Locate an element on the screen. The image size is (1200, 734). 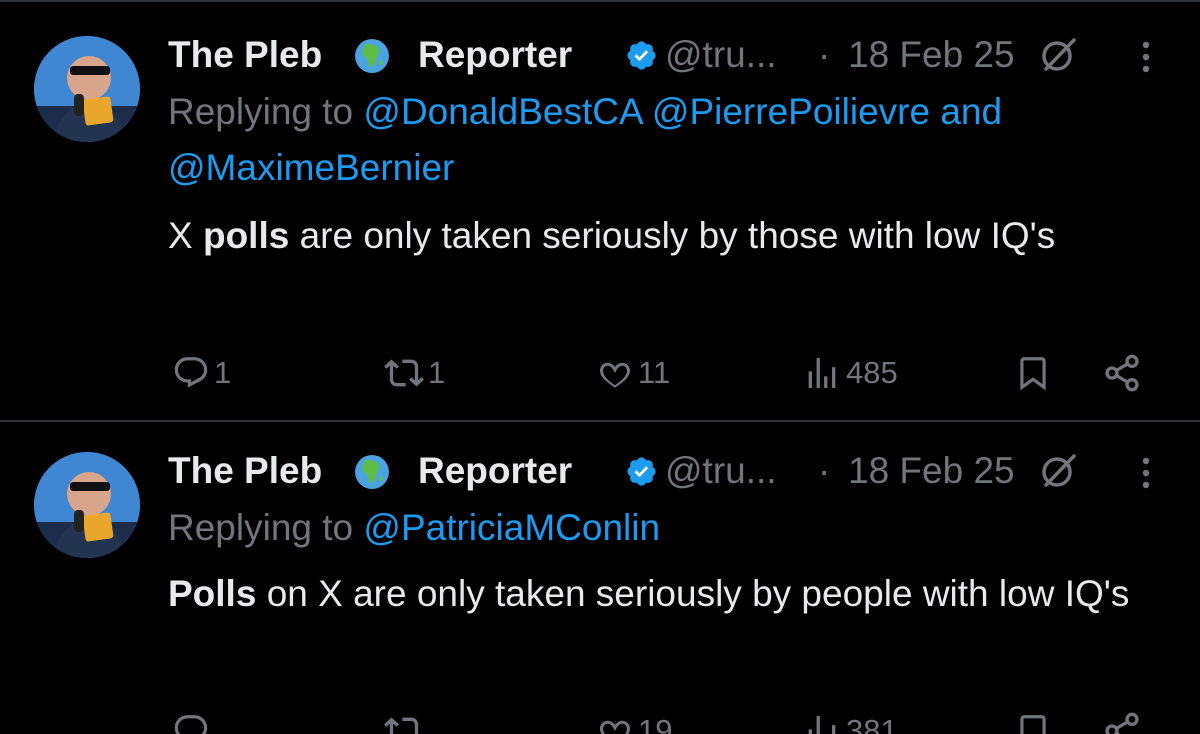
views-button: 485 is located at coordinates (850, 373).